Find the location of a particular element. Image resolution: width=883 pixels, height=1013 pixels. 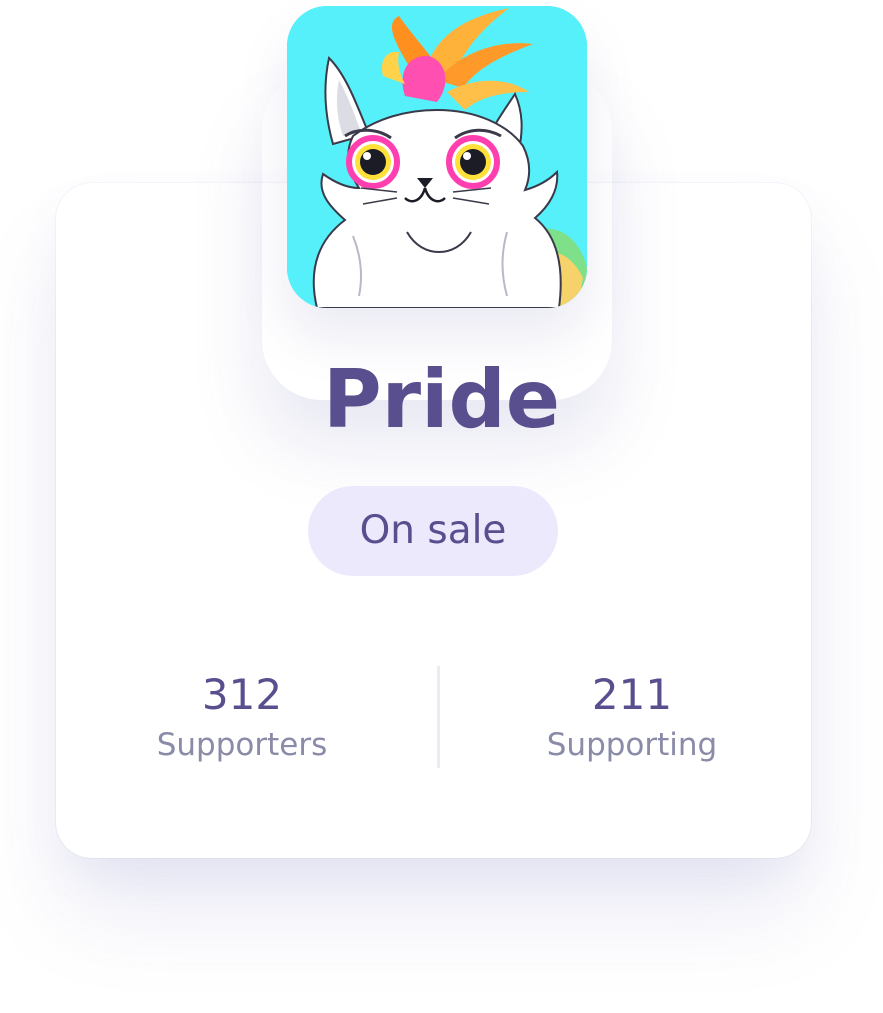

stat-supporters: 312 Supporters is located at coordinates (242, 718).